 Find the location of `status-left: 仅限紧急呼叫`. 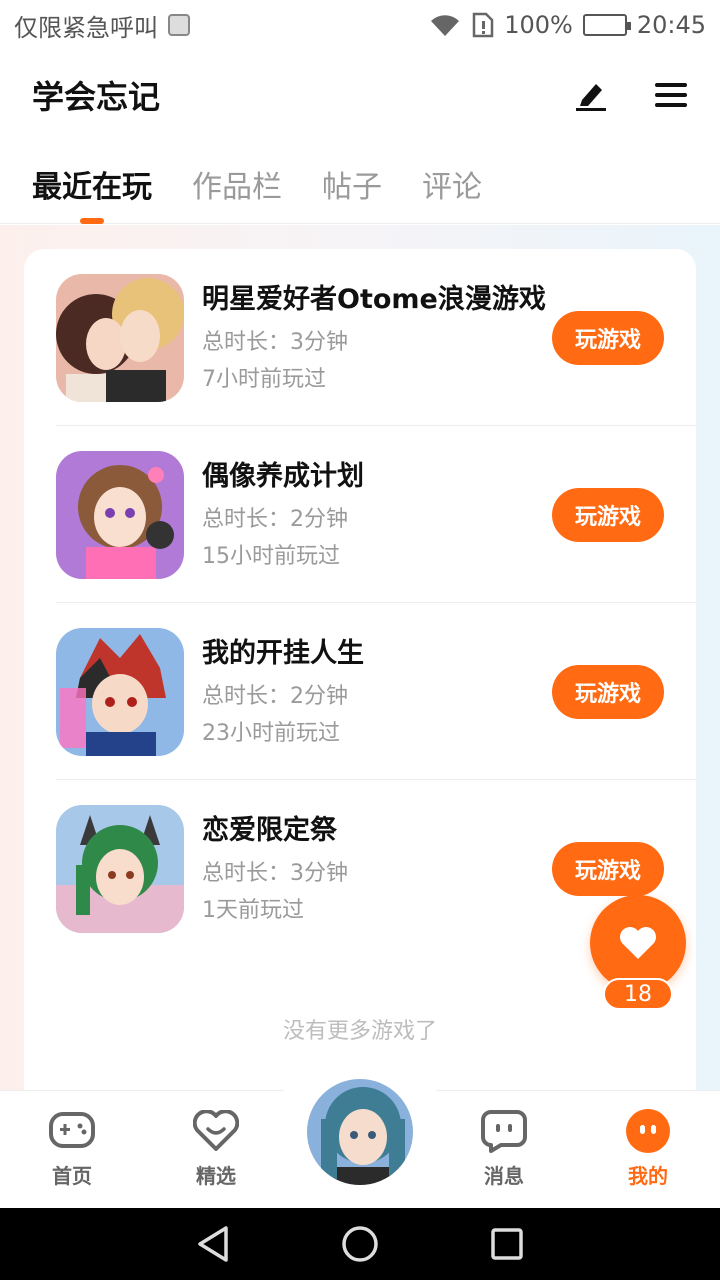

status-left: 仅限紧急呼叫 is located at coordinates (102, 25).